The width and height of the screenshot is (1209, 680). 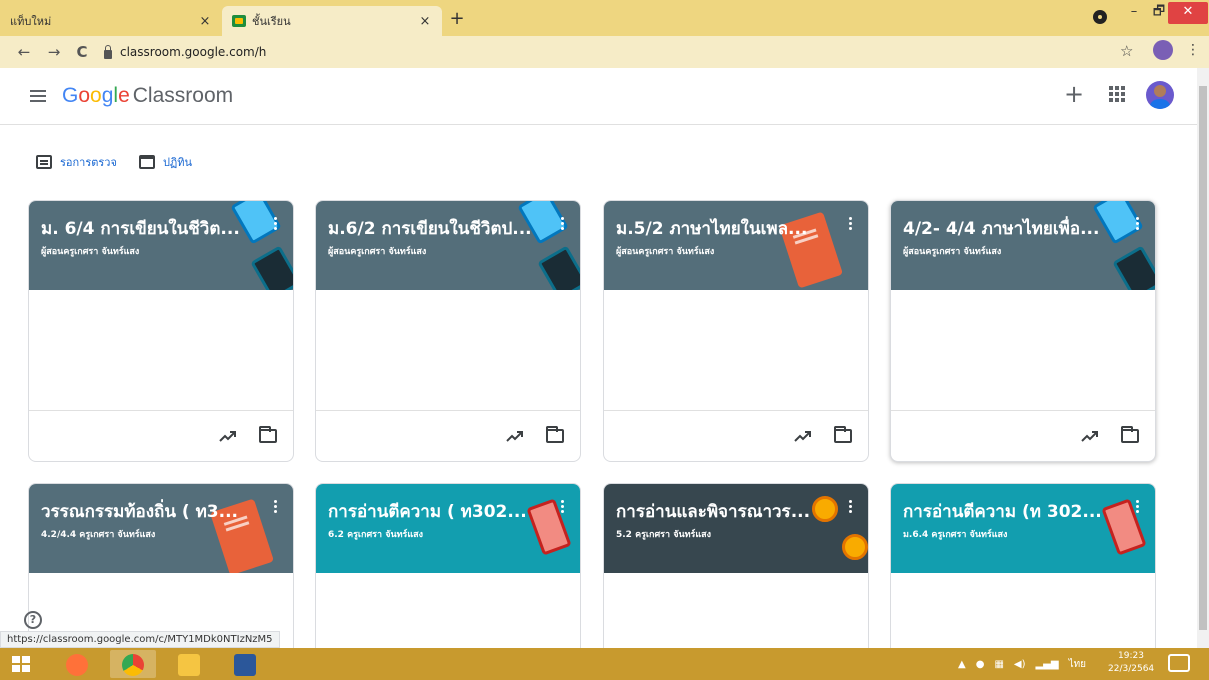 I want to click on google-apps-icon, so click(x=1117, y=94).